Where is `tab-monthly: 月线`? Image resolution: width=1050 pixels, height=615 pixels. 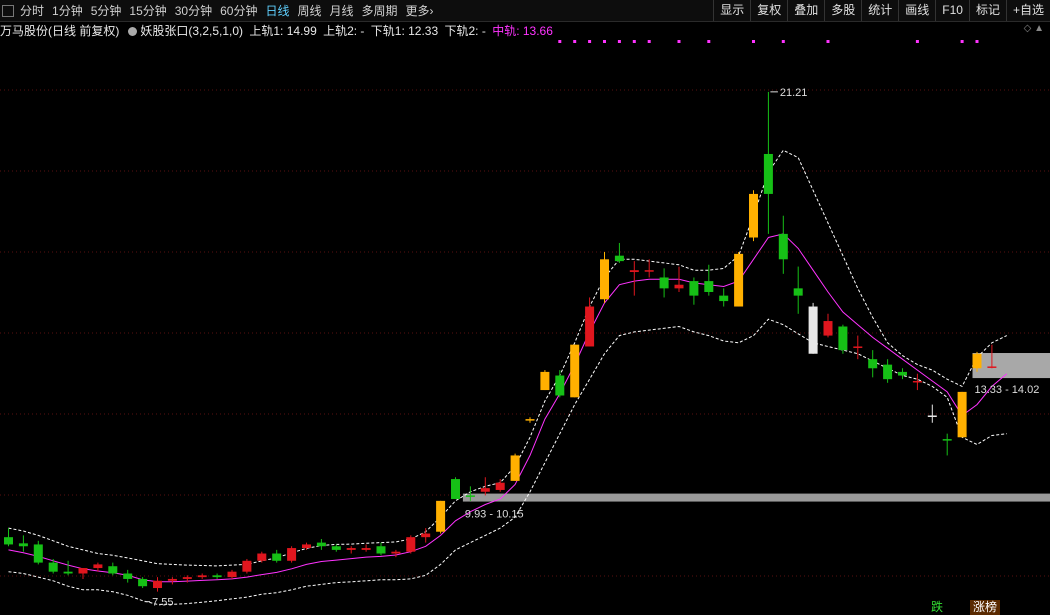 tab-monthly: 月线 is located at coordinates (342, 11).